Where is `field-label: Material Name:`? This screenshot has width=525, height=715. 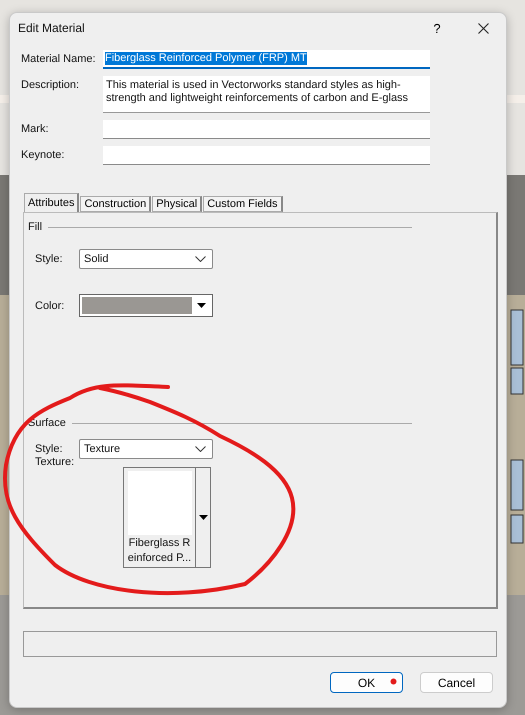 field-label: Material Name: is located at coordinates (59, 59).